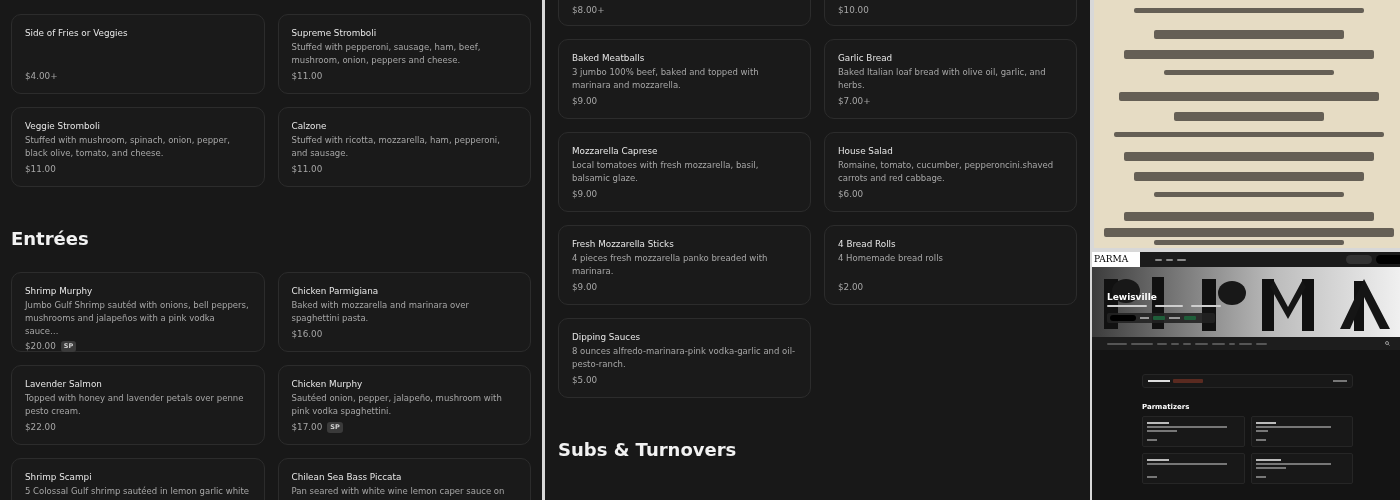  I want to click on item-description: 4 Homemade bread rolls, so click(891, 258).